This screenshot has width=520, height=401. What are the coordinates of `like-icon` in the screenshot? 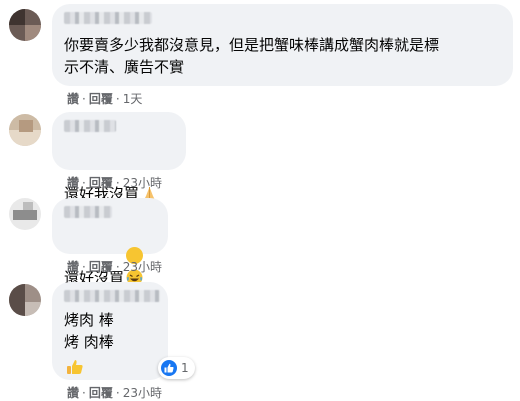 It's located at (169, 368).